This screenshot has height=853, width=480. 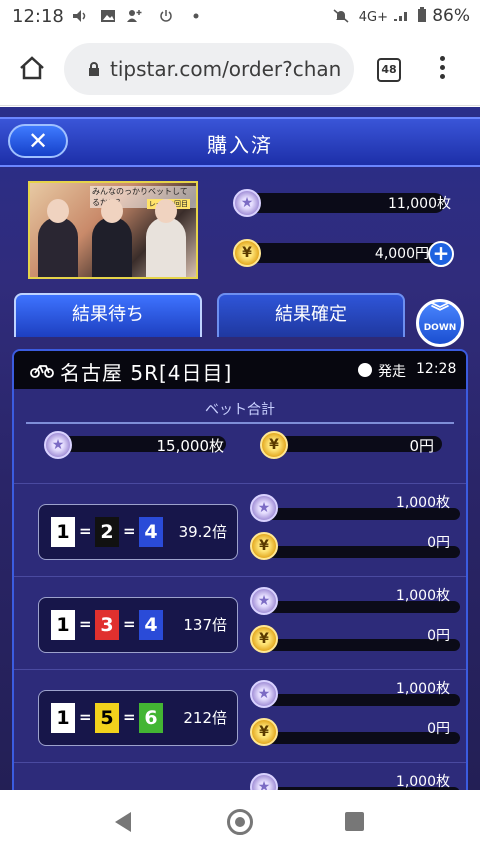 I want to click on mute-bell-icon, so click(x=341, y=16).